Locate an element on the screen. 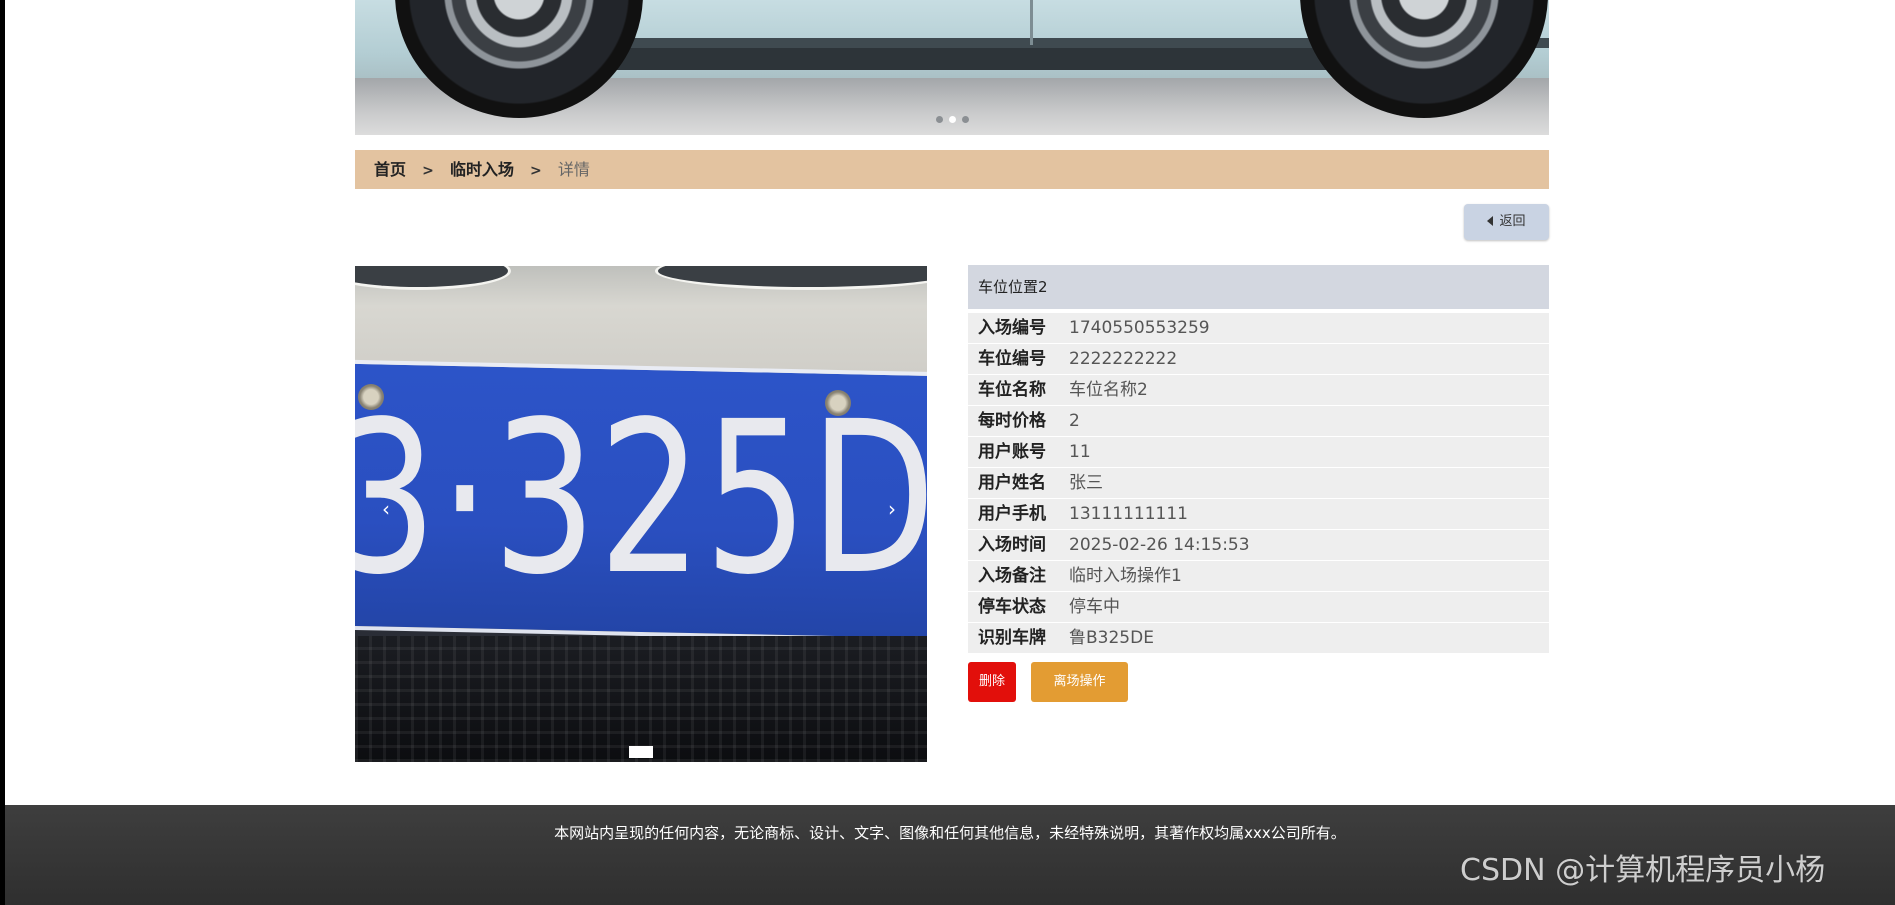 This screenshot has height=905, width=1895. field-value: 2025-02-26 14:15:53 is located at coordinates (1159, 545).